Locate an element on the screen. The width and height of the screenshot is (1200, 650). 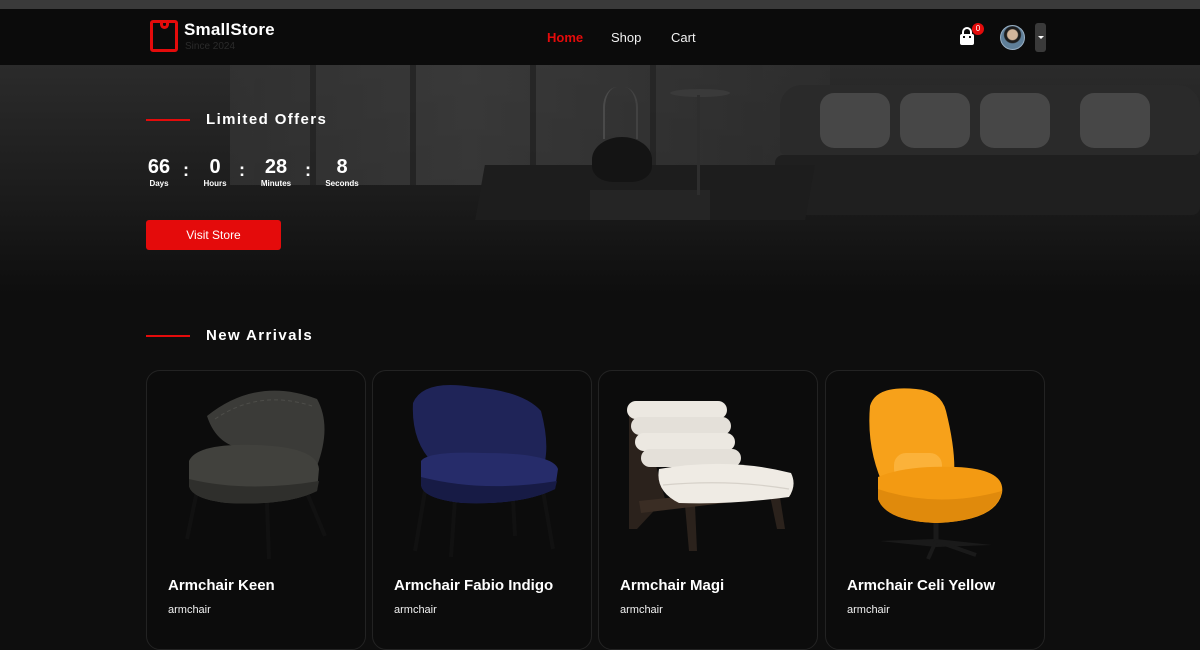
product-card: Armchair Magi armchair is located at coordinates (708, 510).